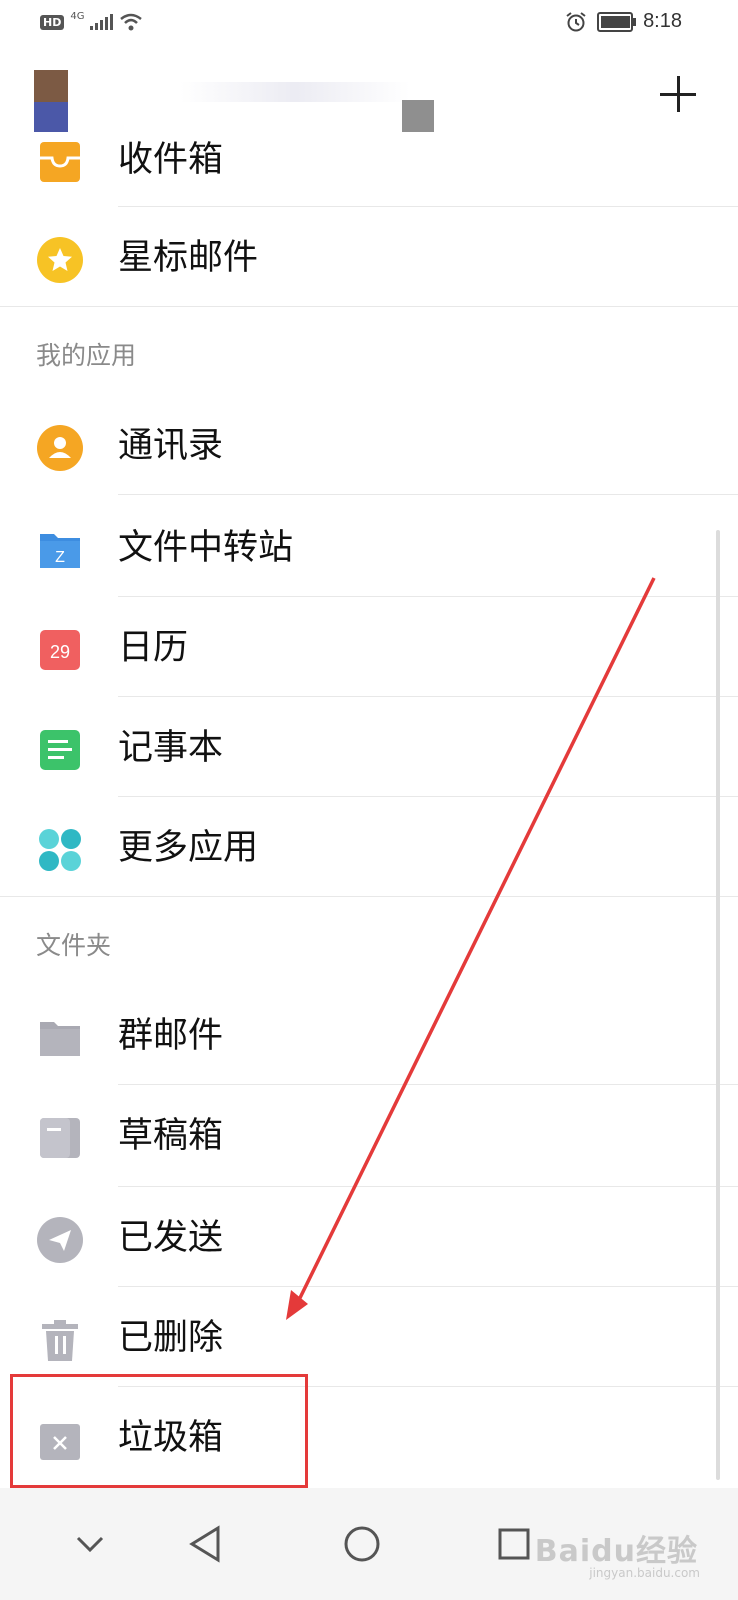 This screenshot has width=738, height=1600. Describe the element at coordinates (576, 21) in the screenshot. I see `alarm-icon` at that location.